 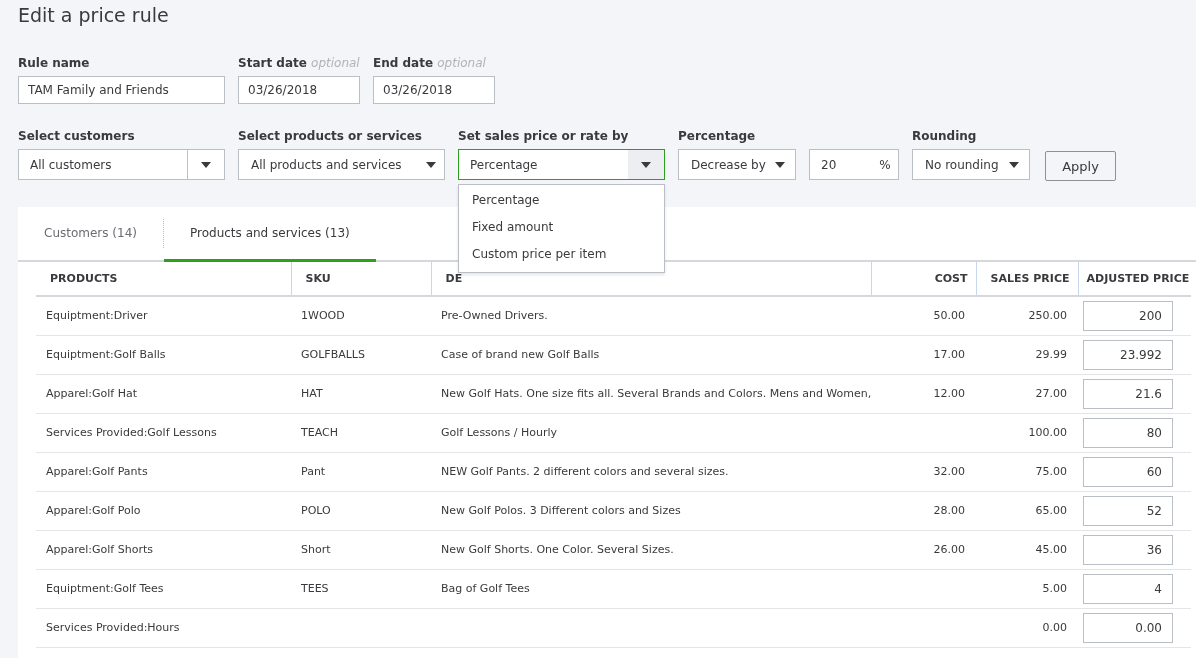 I want to click on table-cell: 0.00, so click(x=1054, y=627).